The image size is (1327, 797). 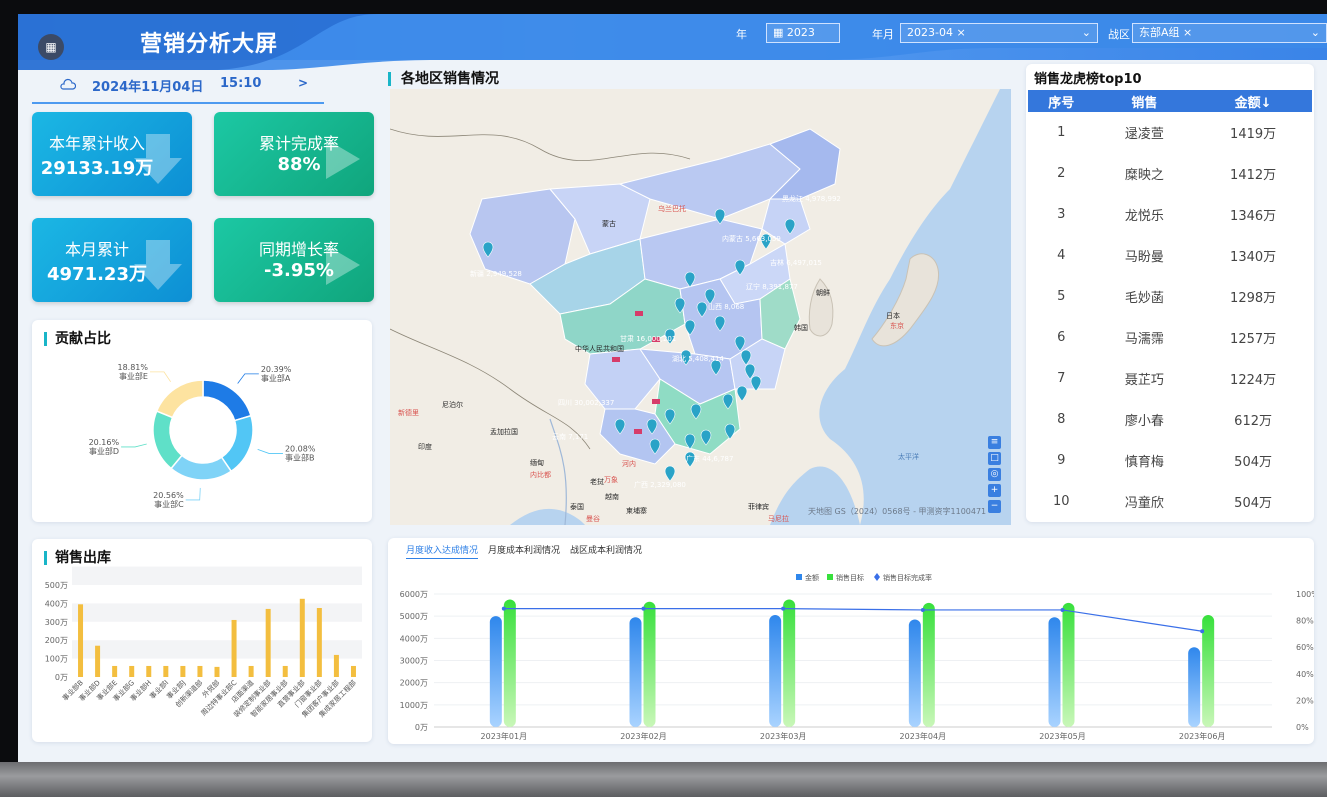 I want to click on name-cell: 马盼曼, so click(x=1144, y=257).